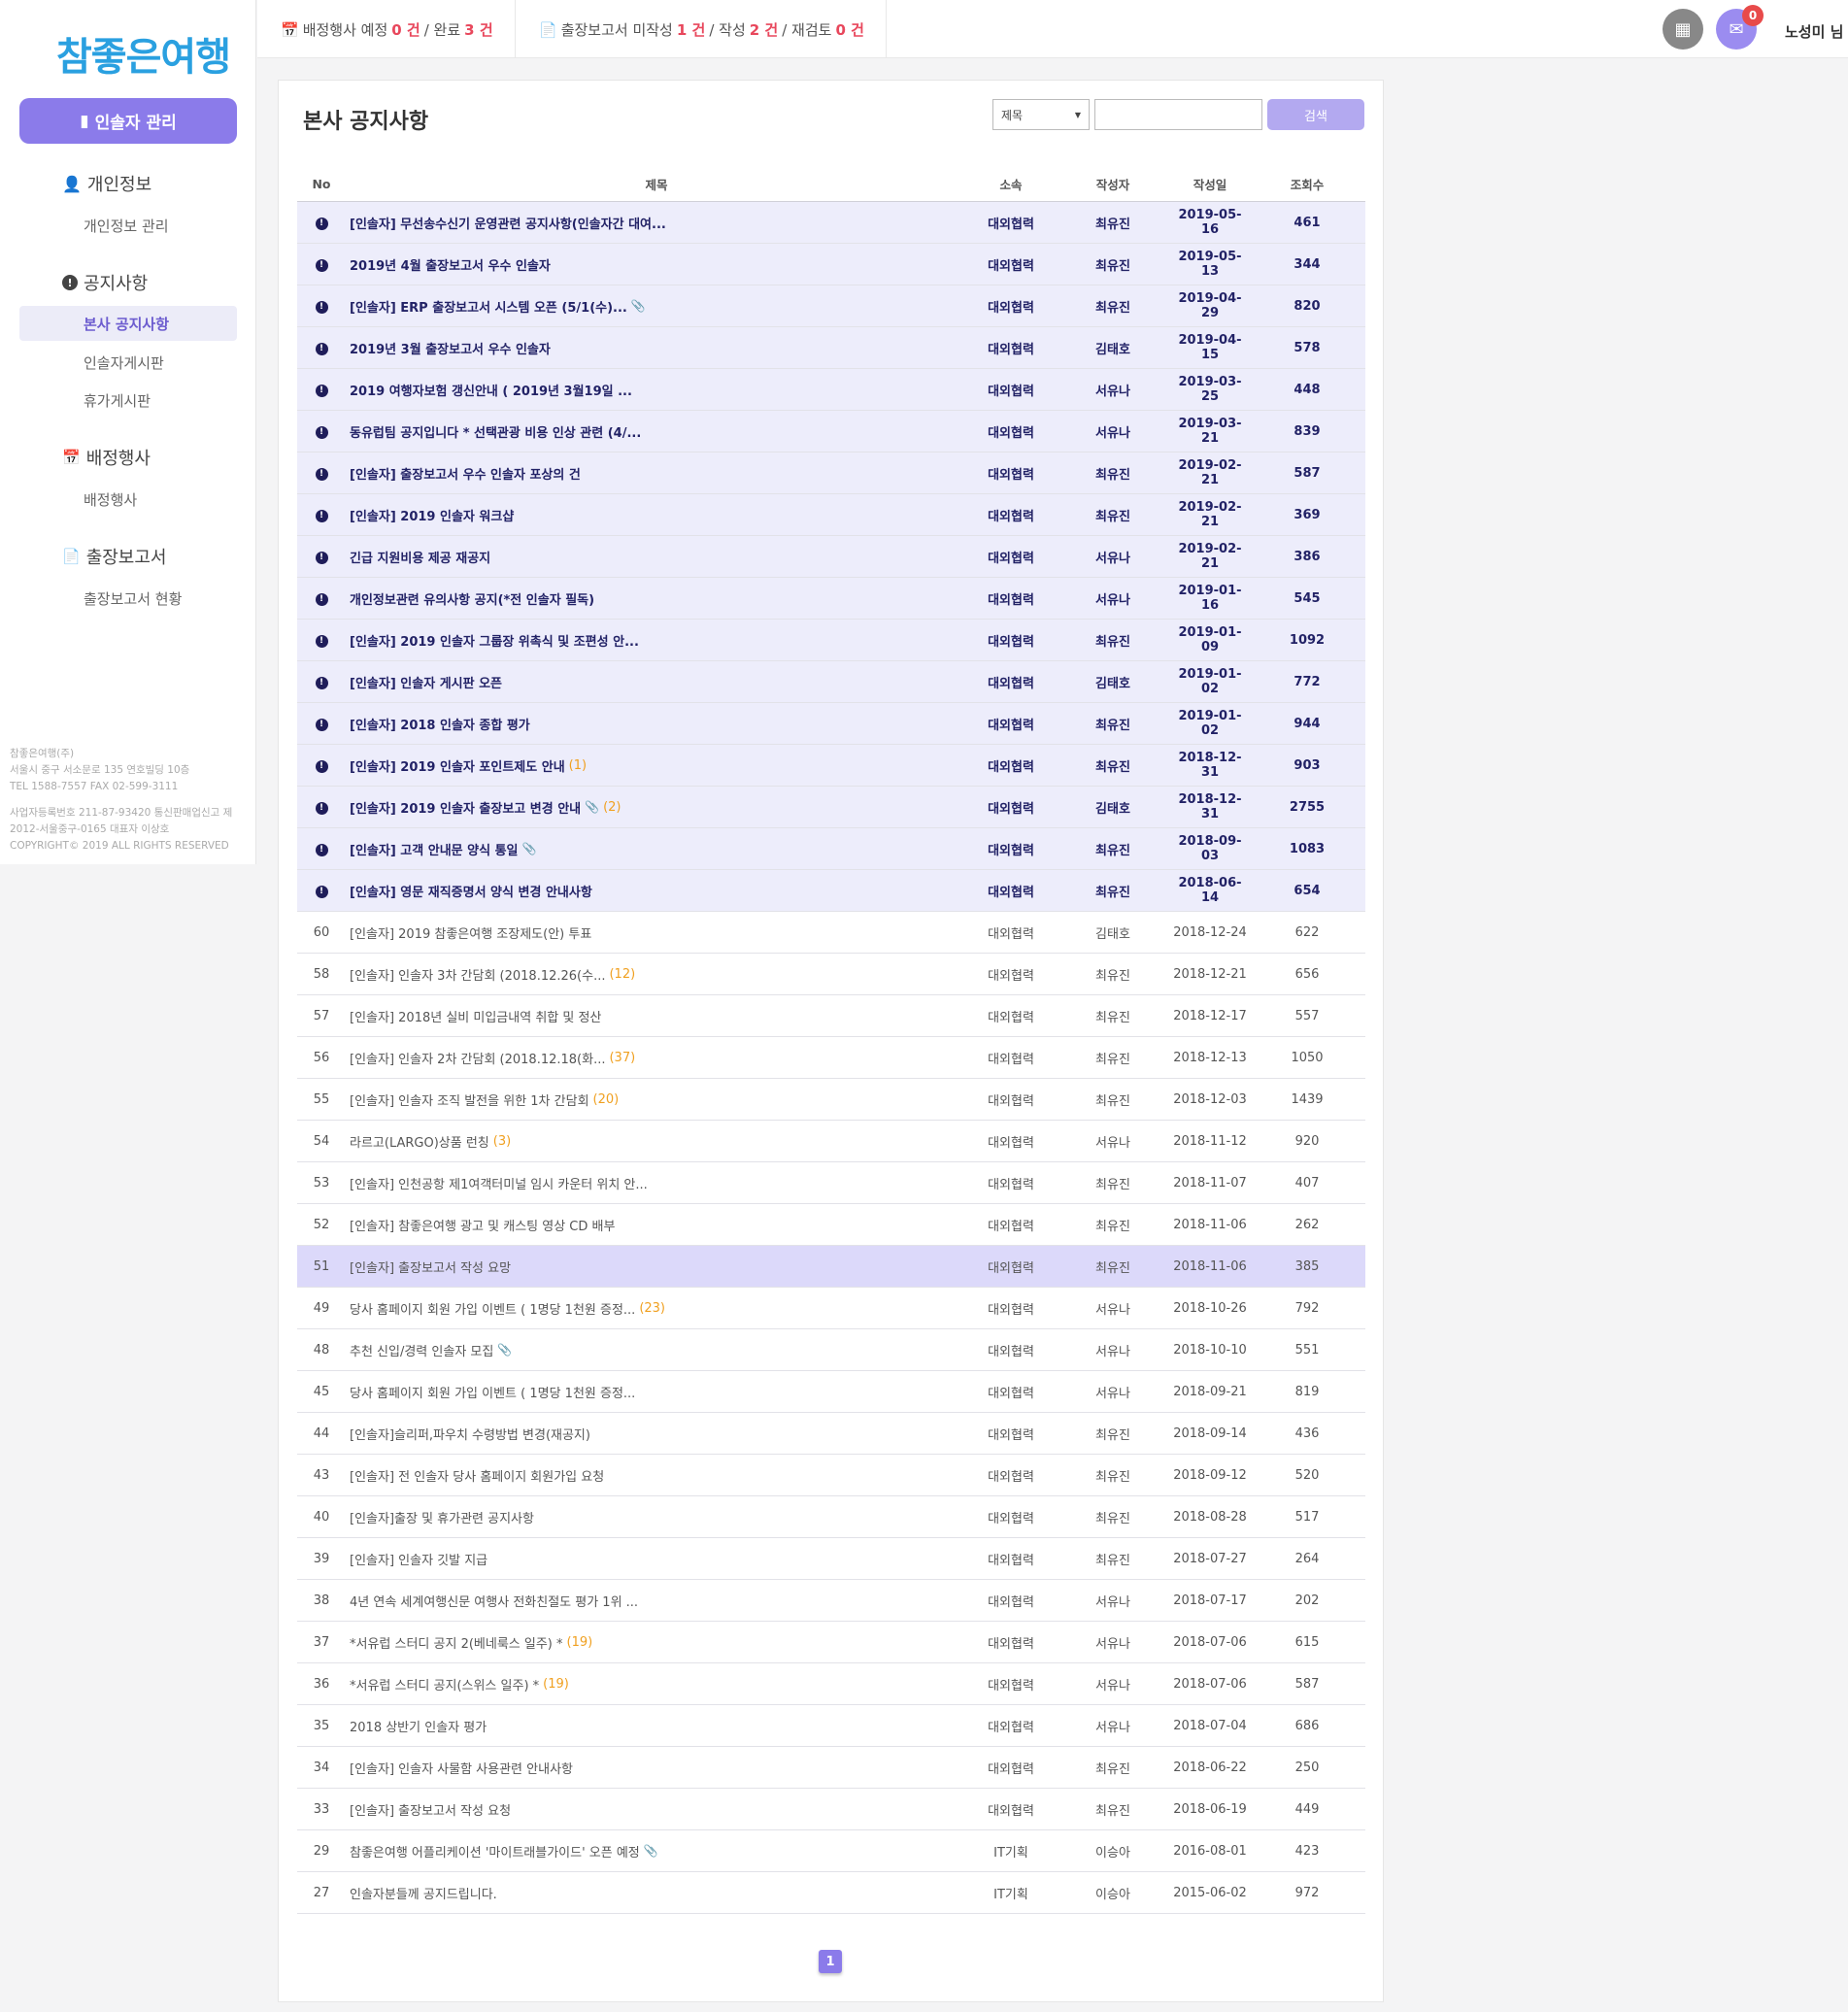 Image resolution: width=1848 pixels, height=2012 pixels. I want to click on logo: 참좋은여행, so click(143, 53).